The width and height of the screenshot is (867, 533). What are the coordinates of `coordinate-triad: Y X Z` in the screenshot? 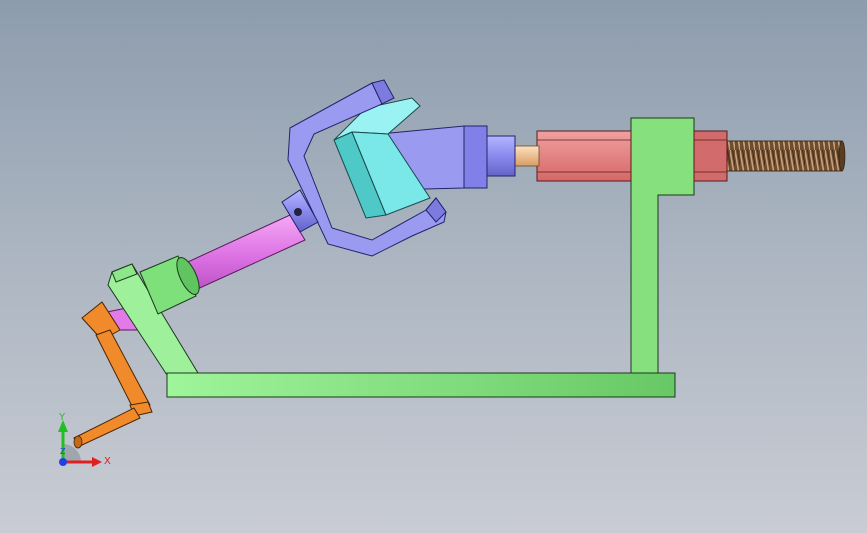 It's located at (81, 445).